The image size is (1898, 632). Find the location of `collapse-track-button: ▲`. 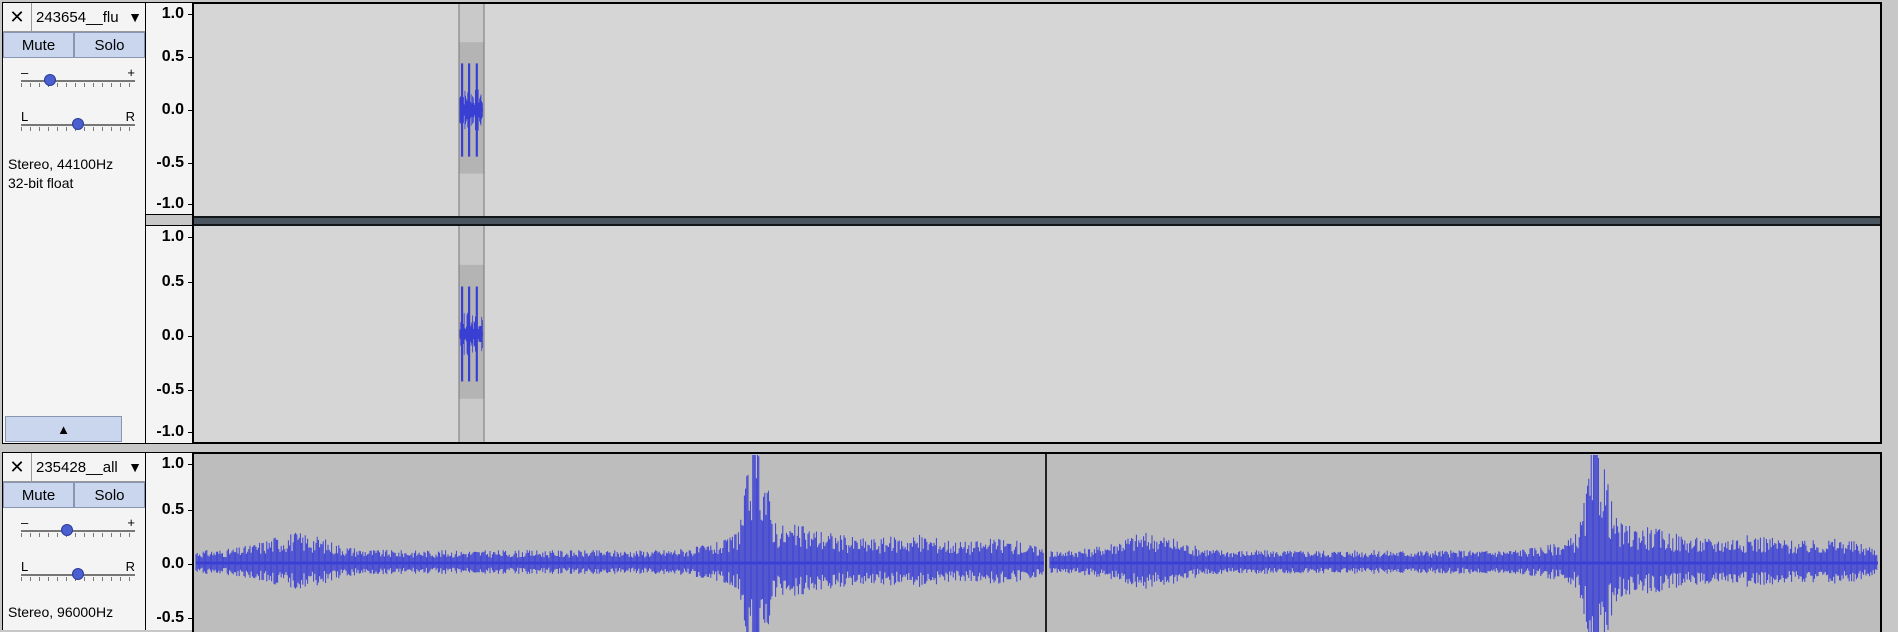

collapse-track-button: ▲ is located at coordinates (63, 429).